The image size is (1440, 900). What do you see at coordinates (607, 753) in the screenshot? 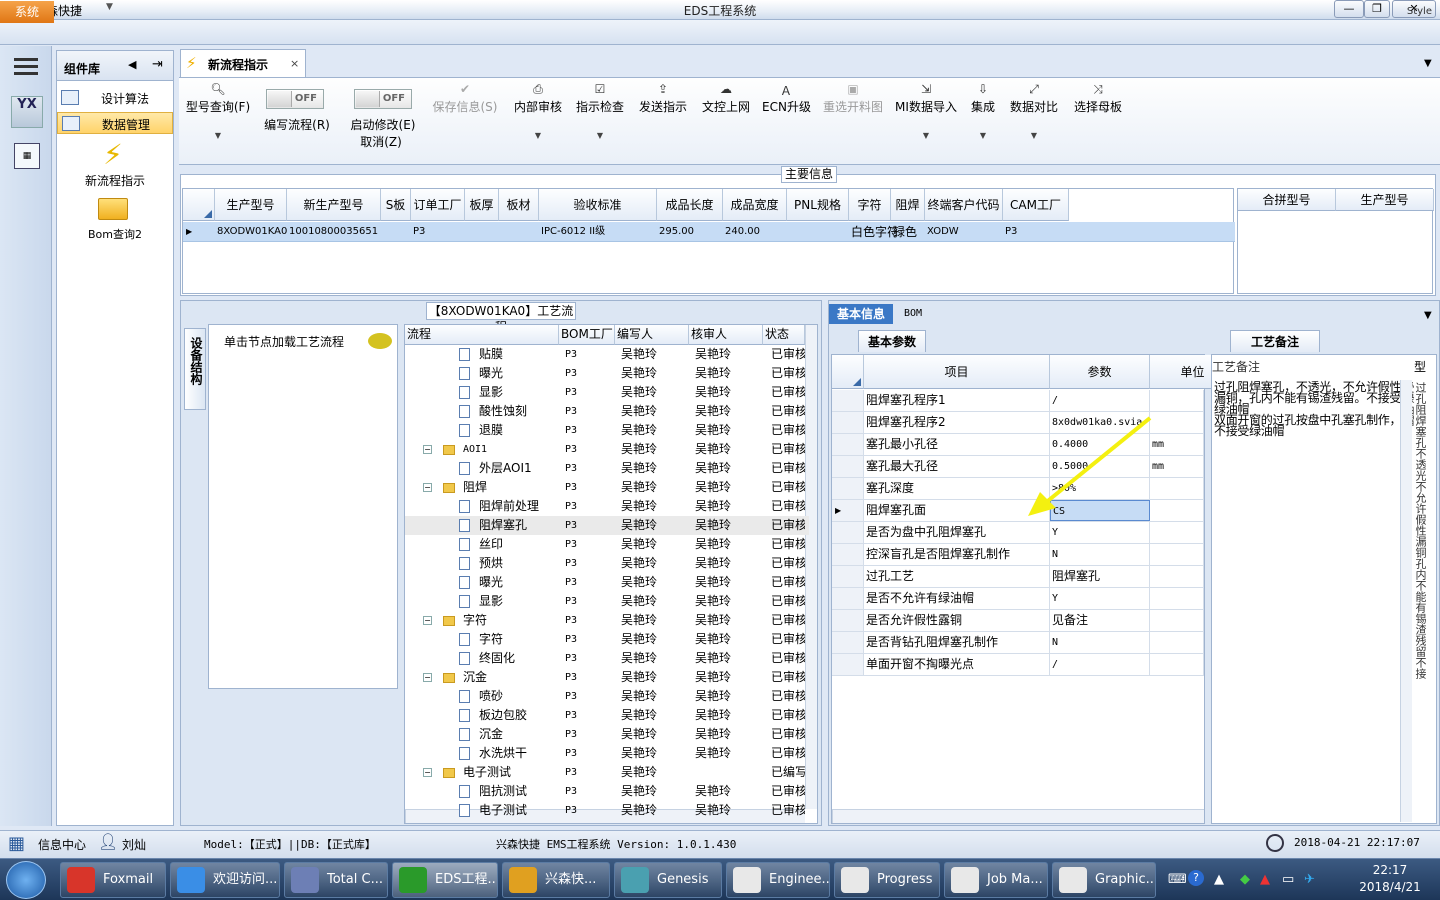
I see `tree-row: 水洗烘干 P3 吴艳玲 吴艳玲 已审核` at bounding box center [607, 753].